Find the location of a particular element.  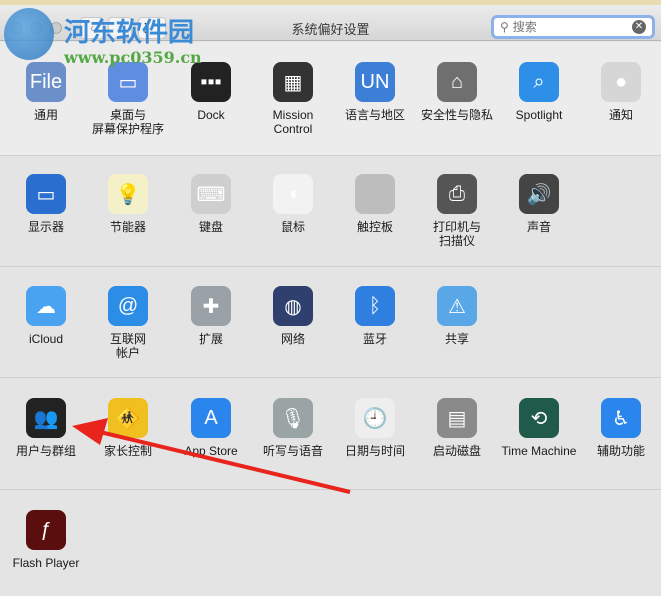

pref-pane-display: ▭ 显示器 is located at coordinates (46, 204).